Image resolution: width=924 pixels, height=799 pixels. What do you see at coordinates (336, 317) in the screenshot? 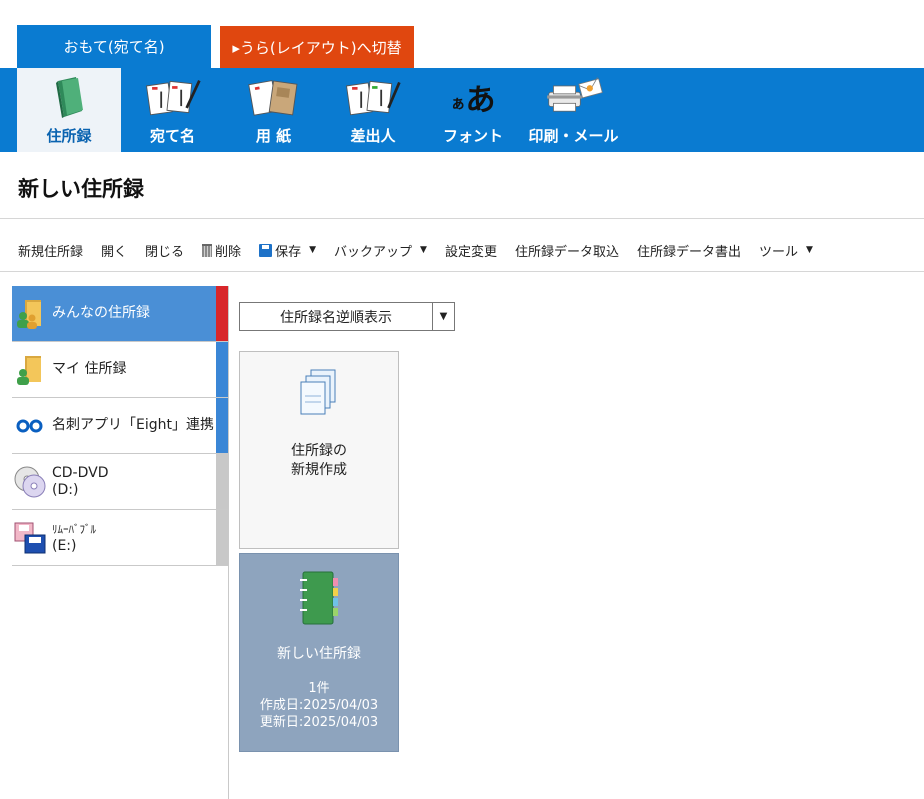
I see `sort-label: 住所録名逆順表示` at bounding box center [336, 317].